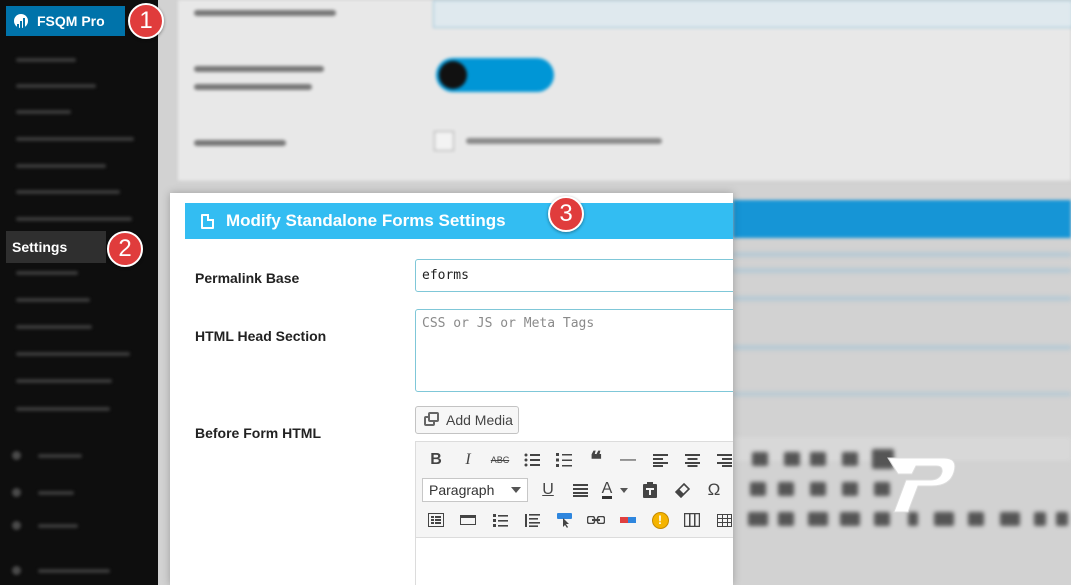 This screenshot has width=1071, height=585. Describe the element at coordinates (500, 460) in the screenshot. I see `strikethrough-button: ABC` at that location.